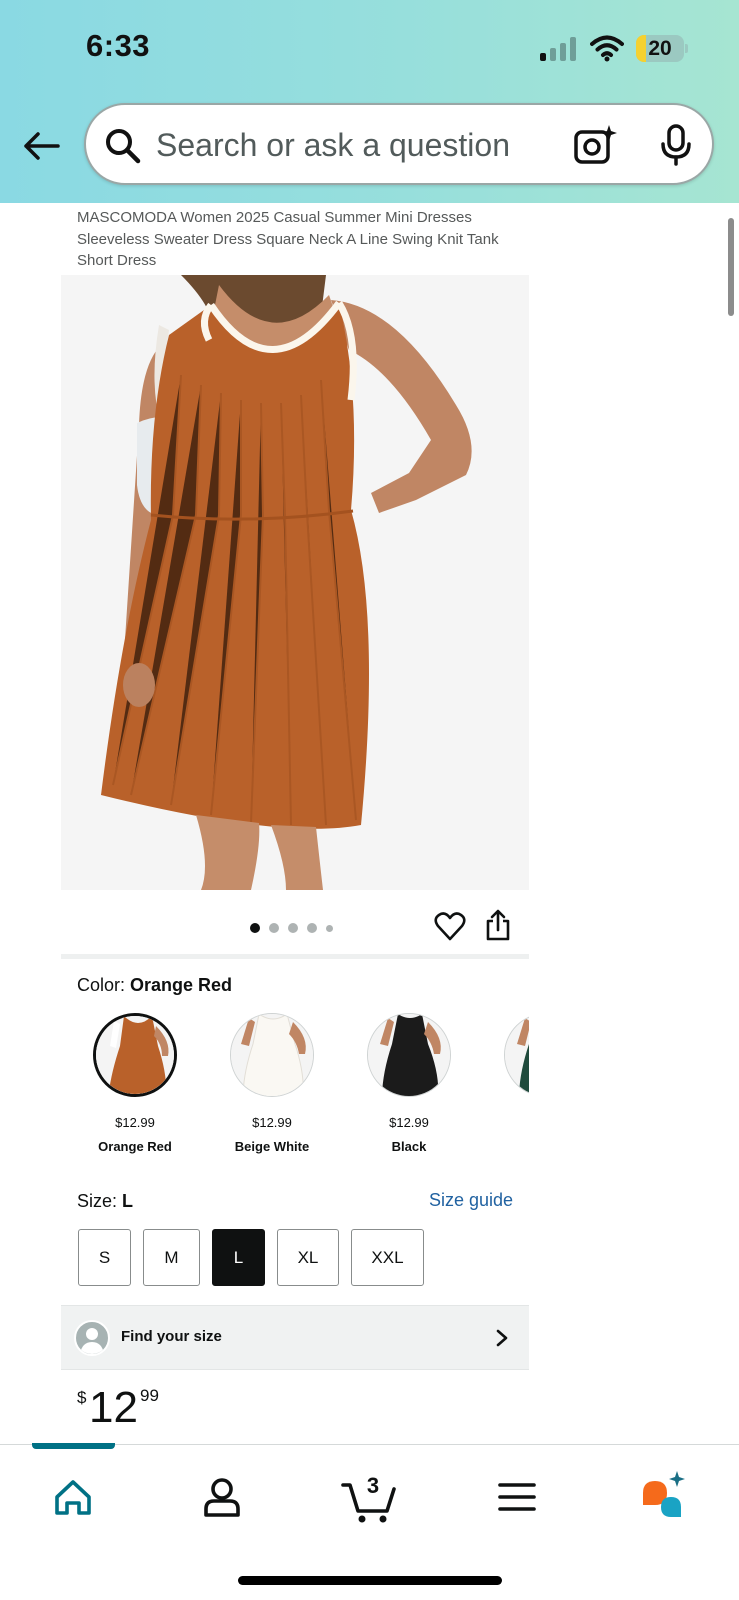 This screenshot has width=739, height=1600. I want to click on section-divider, so click(295, 956).